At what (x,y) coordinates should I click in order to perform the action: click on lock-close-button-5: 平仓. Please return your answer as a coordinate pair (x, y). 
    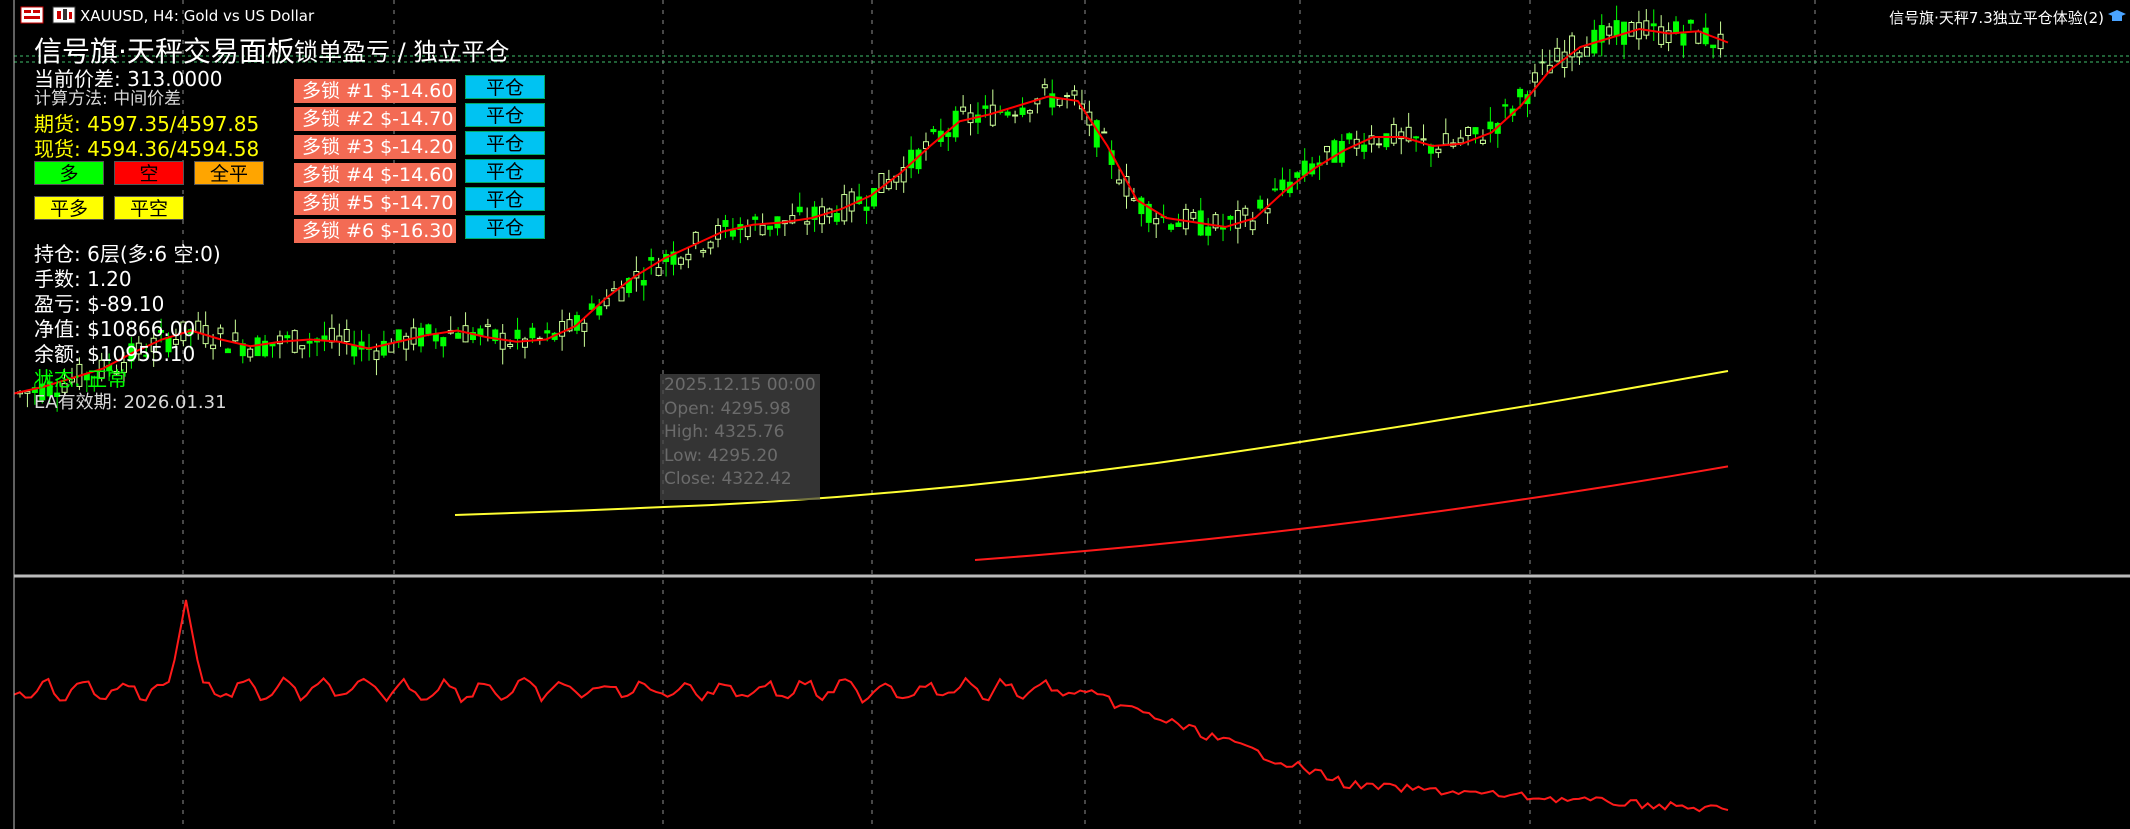
    Looking at the image, I should click on (505, 199).